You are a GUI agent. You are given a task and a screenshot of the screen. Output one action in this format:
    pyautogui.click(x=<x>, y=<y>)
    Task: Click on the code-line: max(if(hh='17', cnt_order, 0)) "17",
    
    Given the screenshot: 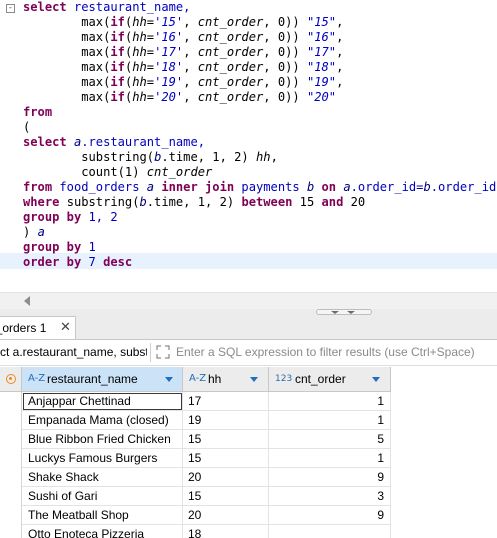 What is the action you would take?
    pyautogui.click(x=183, y=52)
    